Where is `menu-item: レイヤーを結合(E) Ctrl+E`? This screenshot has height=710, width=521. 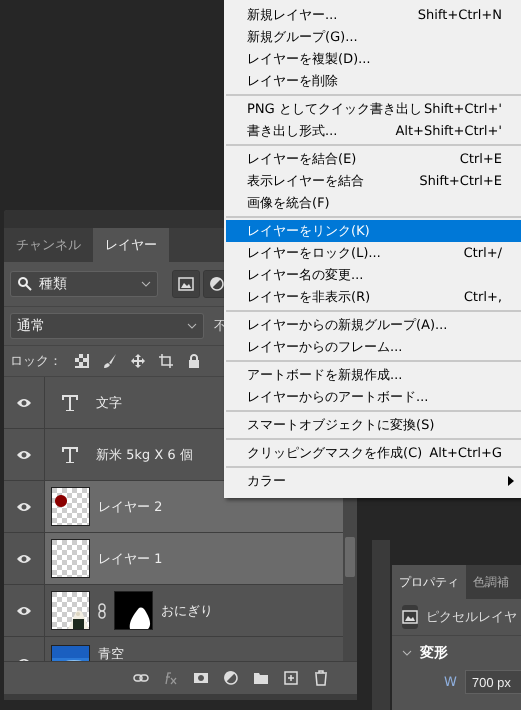
menu-item: レイヤーを結合(E) Ctrl+E is located at coordinates (373, 159).